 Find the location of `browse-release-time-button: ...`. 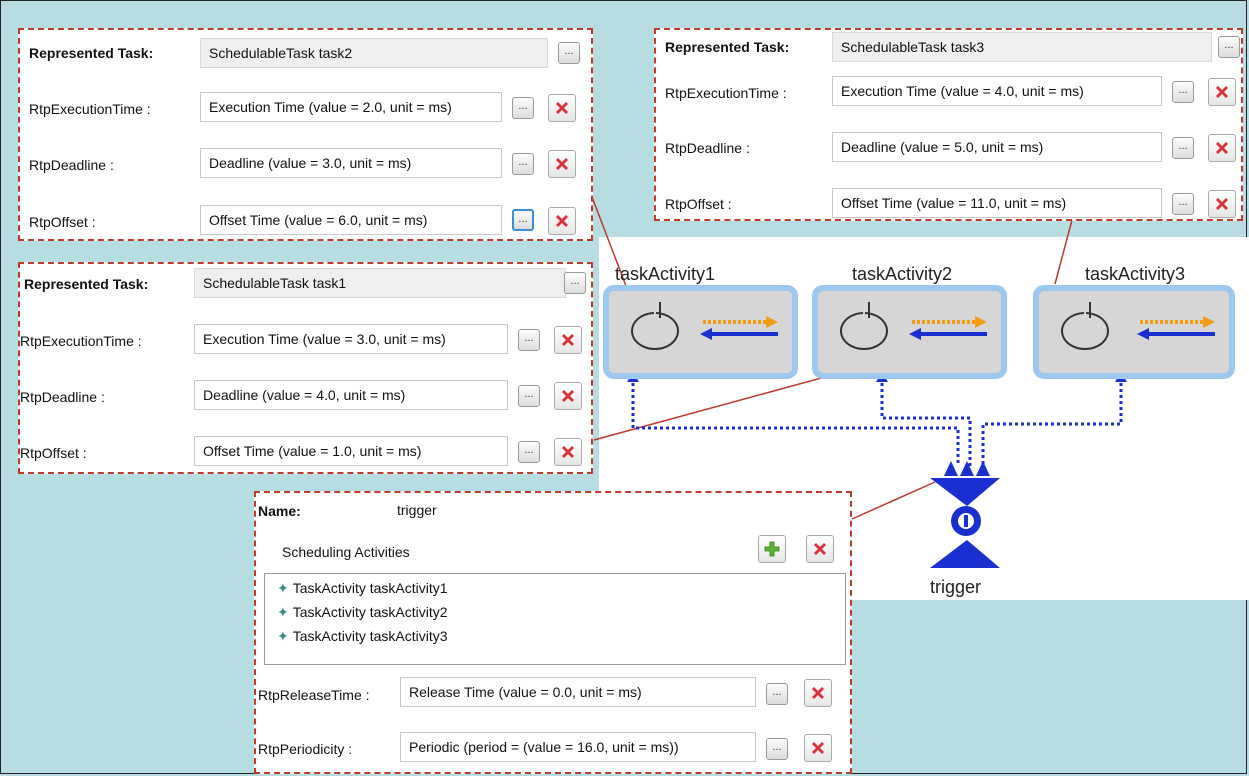

browse-release-time-button: ... is located at coordinates (777, 694).